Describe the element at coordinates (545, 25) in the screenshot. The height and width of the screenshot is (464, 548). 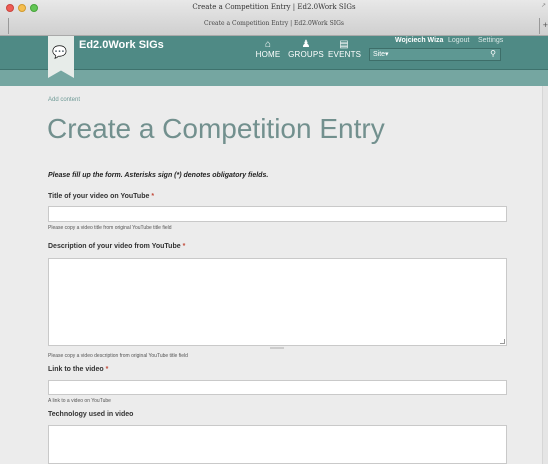
I see `new-tab-icon: +` at that location.